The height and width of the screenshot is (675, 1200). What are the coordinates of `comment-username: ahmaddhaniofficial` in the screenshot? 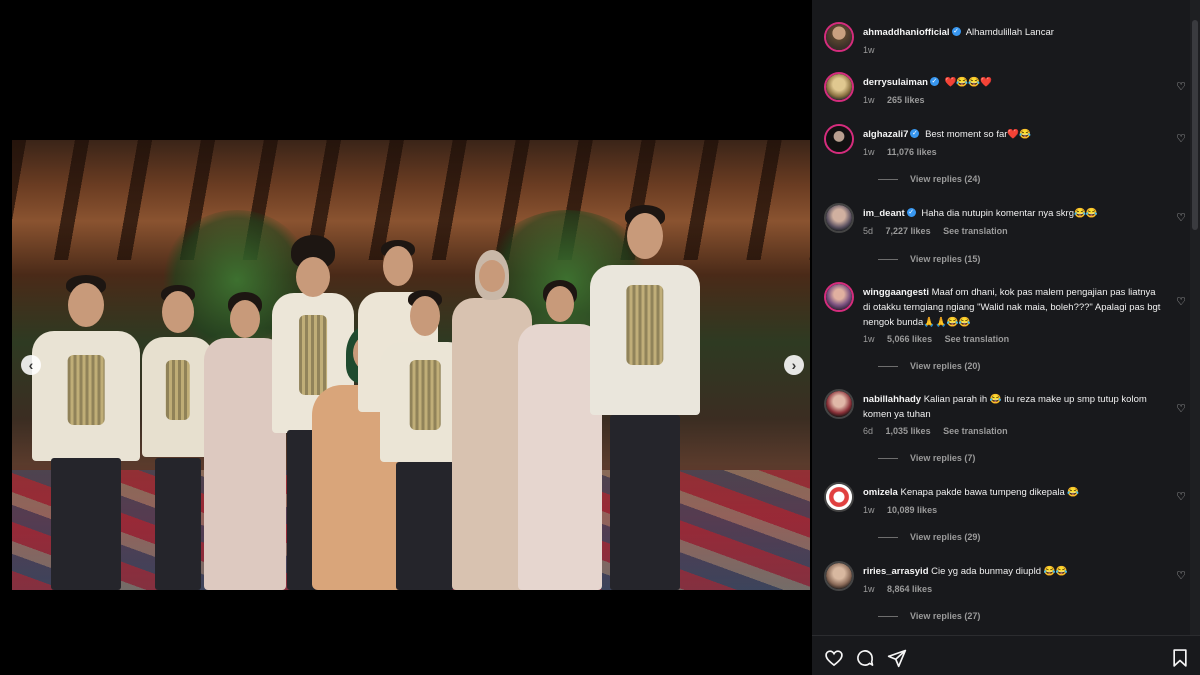 It's located at (906, 32).